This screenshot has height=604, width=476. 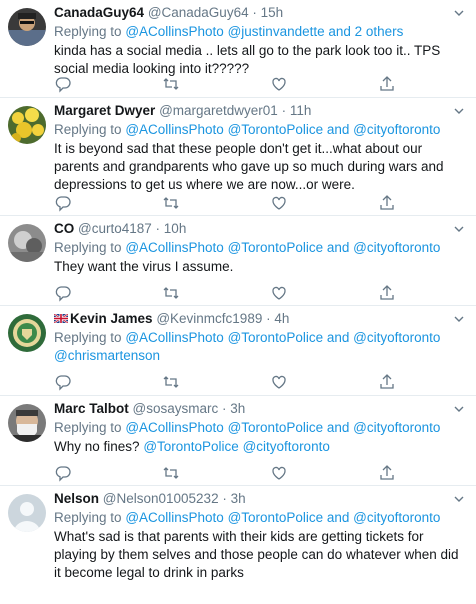 I want to click on mention-link: @chrismartenson, so click(x=107, y=355).